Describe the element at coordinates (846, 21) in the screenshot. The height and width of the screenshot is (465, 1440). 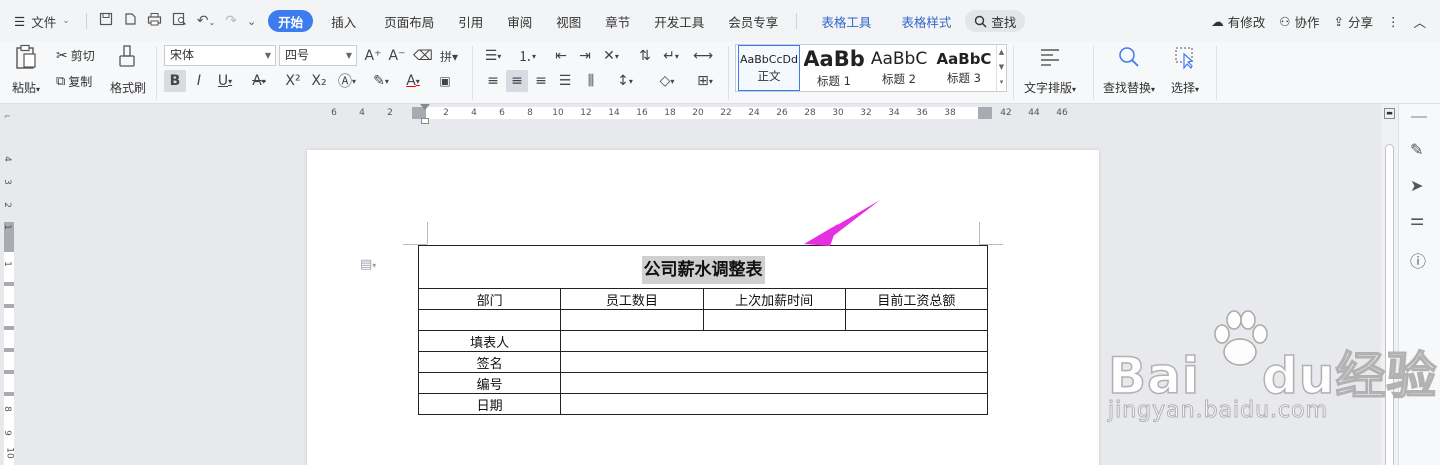
I see `tab-table-tools: 表格工具` at that location.